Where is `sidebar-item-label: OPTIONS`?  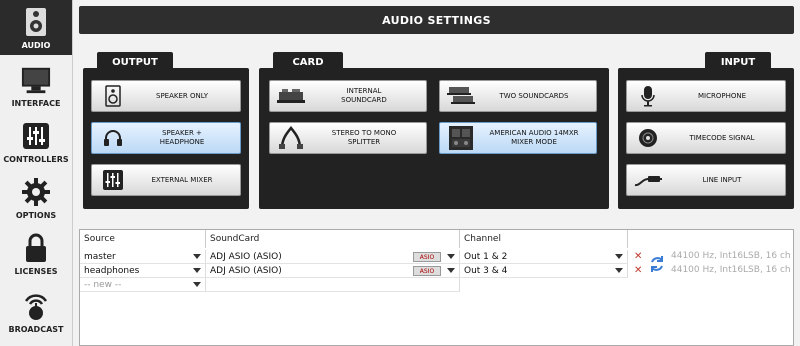
sidebar-item-label: OPTIONS is located at coordinates (36, 215).